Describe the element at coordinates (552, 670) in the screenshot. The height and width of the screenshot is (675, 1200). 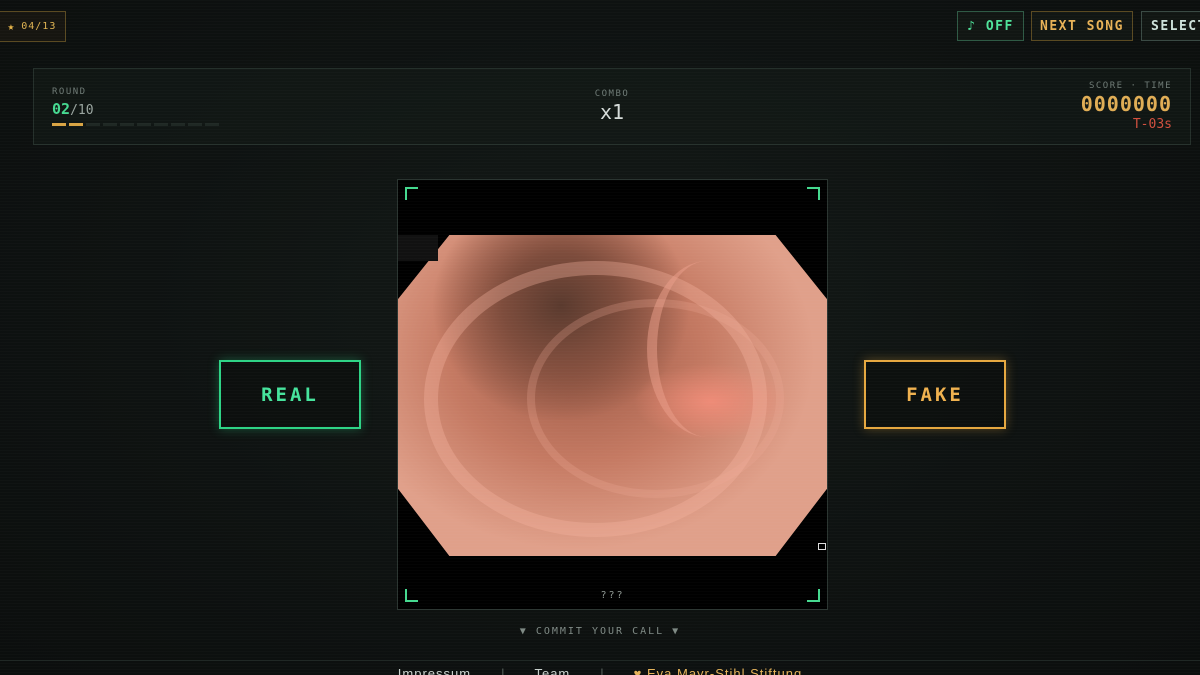
I see `team-link: Team` at that location.